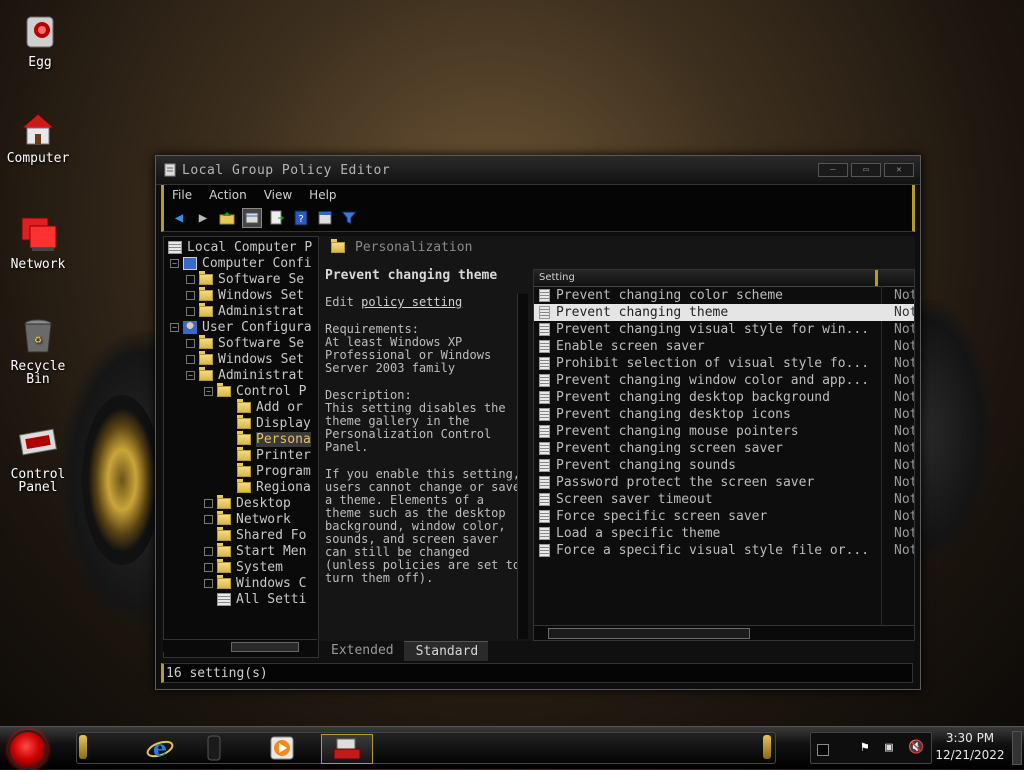 The image size is (1024, 770). Describe the element at coordinates (325, 218) in the screenshot. I see `properties-icon` at that location.